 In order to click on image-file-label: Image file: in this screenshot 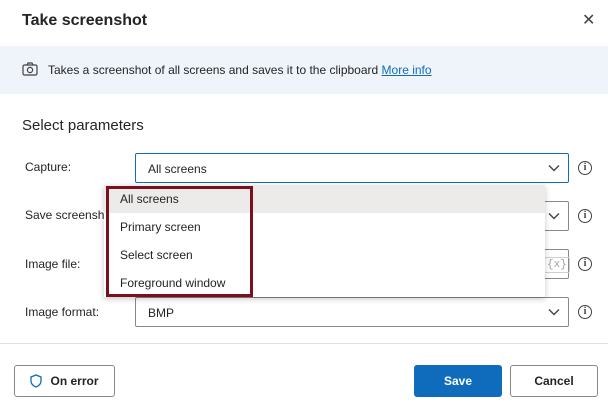, I will do `click(53, 264)`.